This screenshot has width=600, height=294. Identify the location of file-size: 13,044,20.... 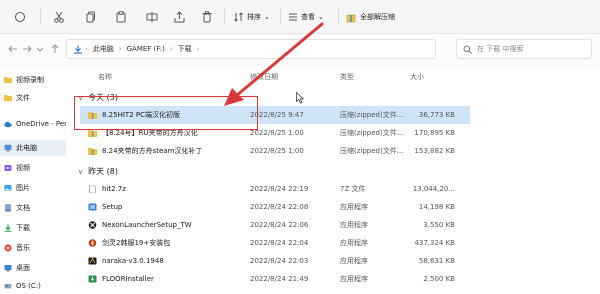
(433, 189).